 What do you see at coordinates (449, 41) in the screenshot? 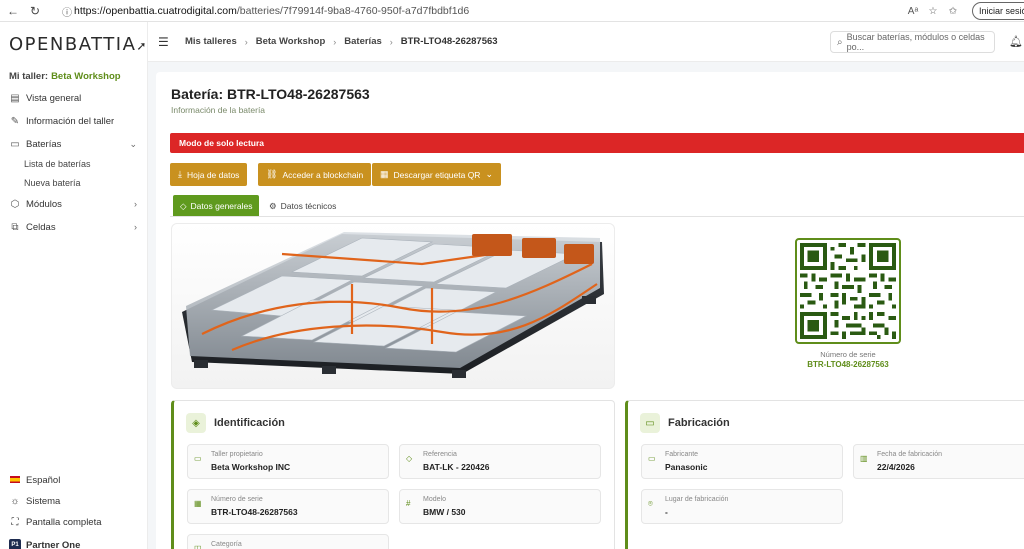
I see `breadcrumb-current: BTR-LTO48-26287563` at bounding box center [449, 41].